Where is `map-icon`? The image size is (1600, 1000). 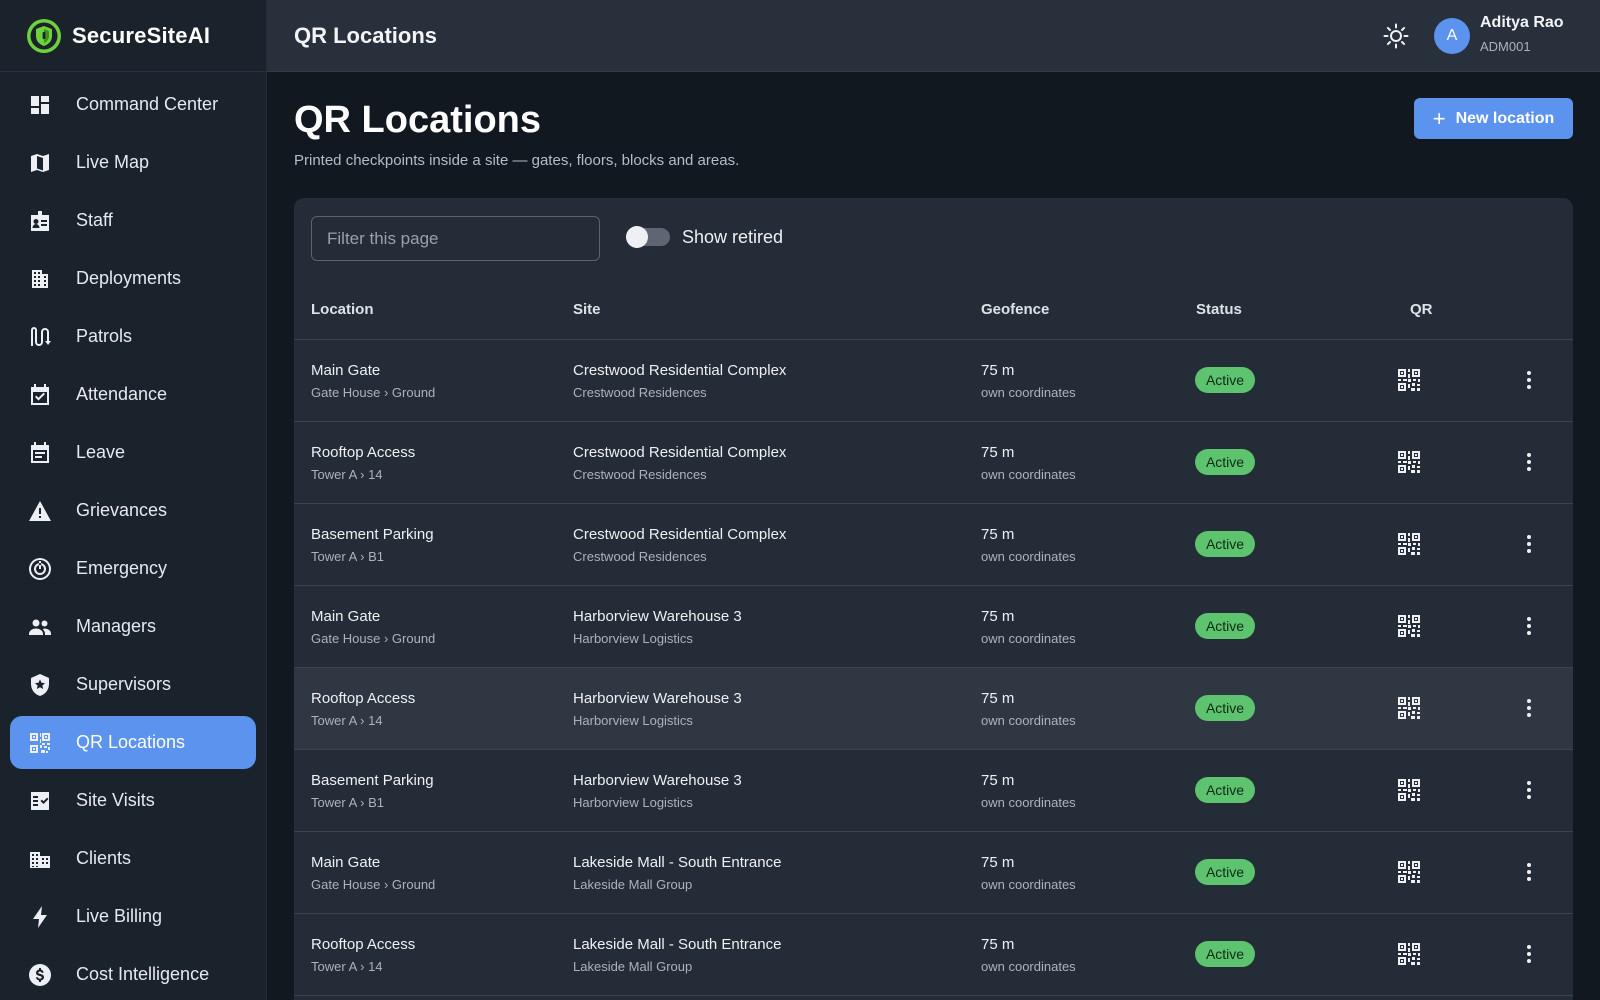 map-icon is located at coordinates (40, 163).